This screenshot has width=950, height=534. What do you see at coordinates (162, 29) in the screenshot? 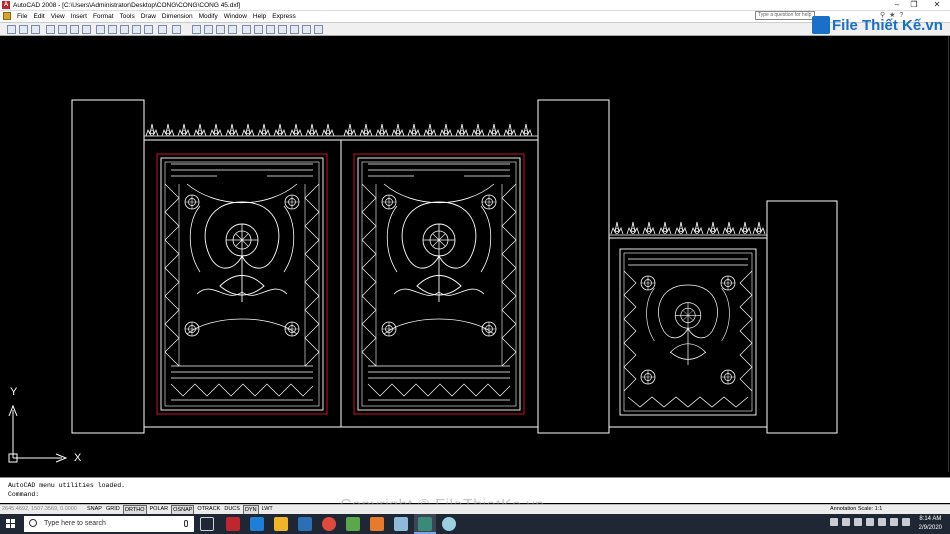
I see `undo-icon` at bounding box center [162, 29].